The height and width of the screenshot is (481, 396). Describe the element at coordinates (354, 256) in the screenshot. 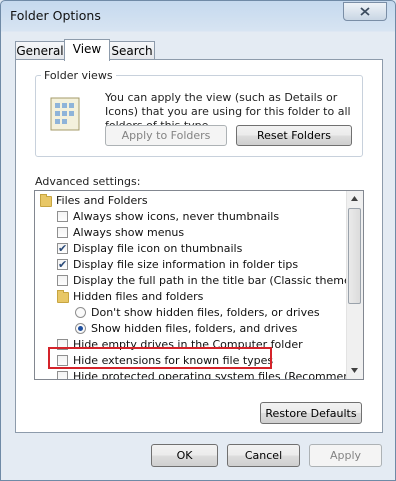

I see `scrollbar-thumb` at that location.